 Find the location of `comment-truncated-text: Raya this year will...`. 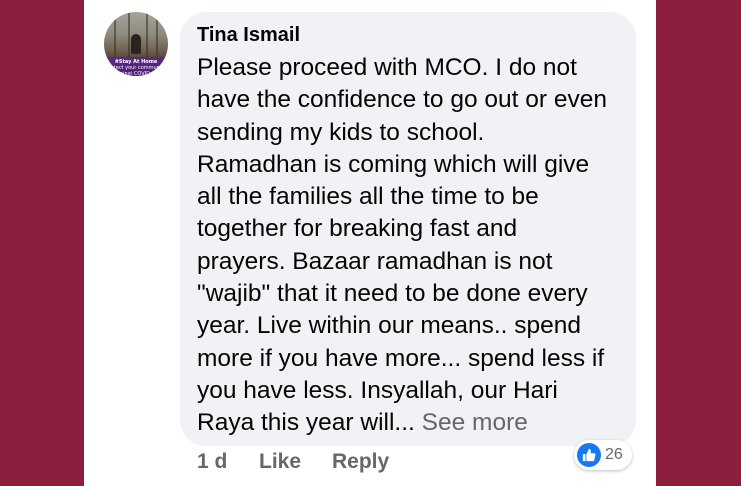

comment-truncated-text: Raya this year will... is located at coordinates (309, 423).